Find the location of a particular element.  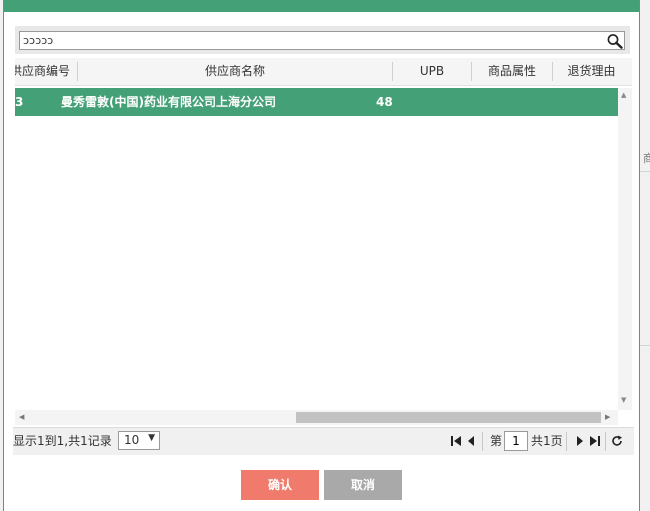

previous-page-icon is located at coordinates (471, 441).